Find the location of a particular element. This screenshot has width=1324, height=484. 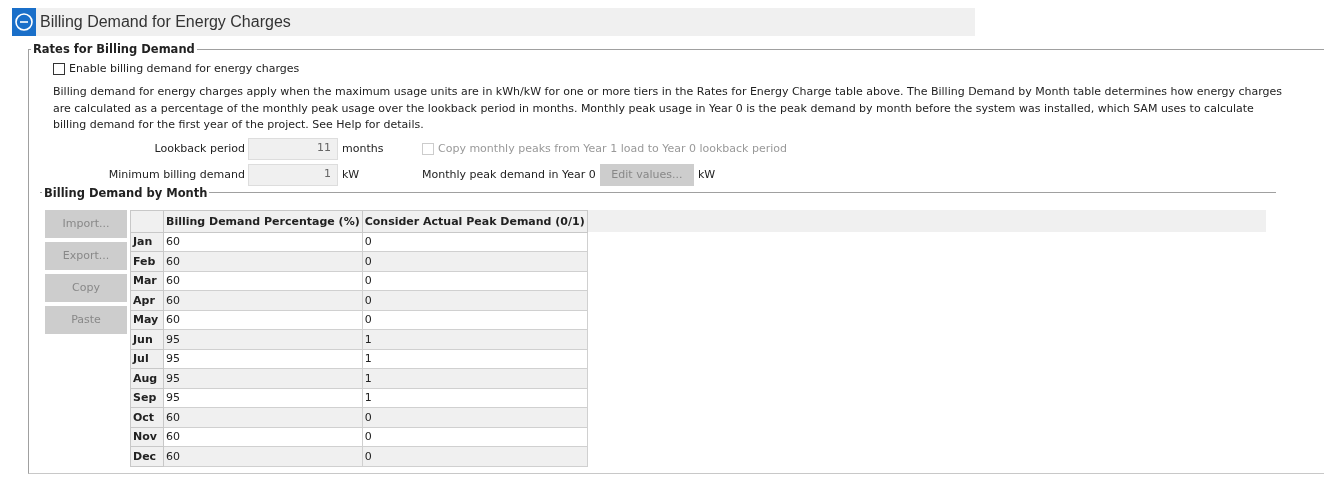

field-label: Minimum billing demand is located at coordinates (176, 174).